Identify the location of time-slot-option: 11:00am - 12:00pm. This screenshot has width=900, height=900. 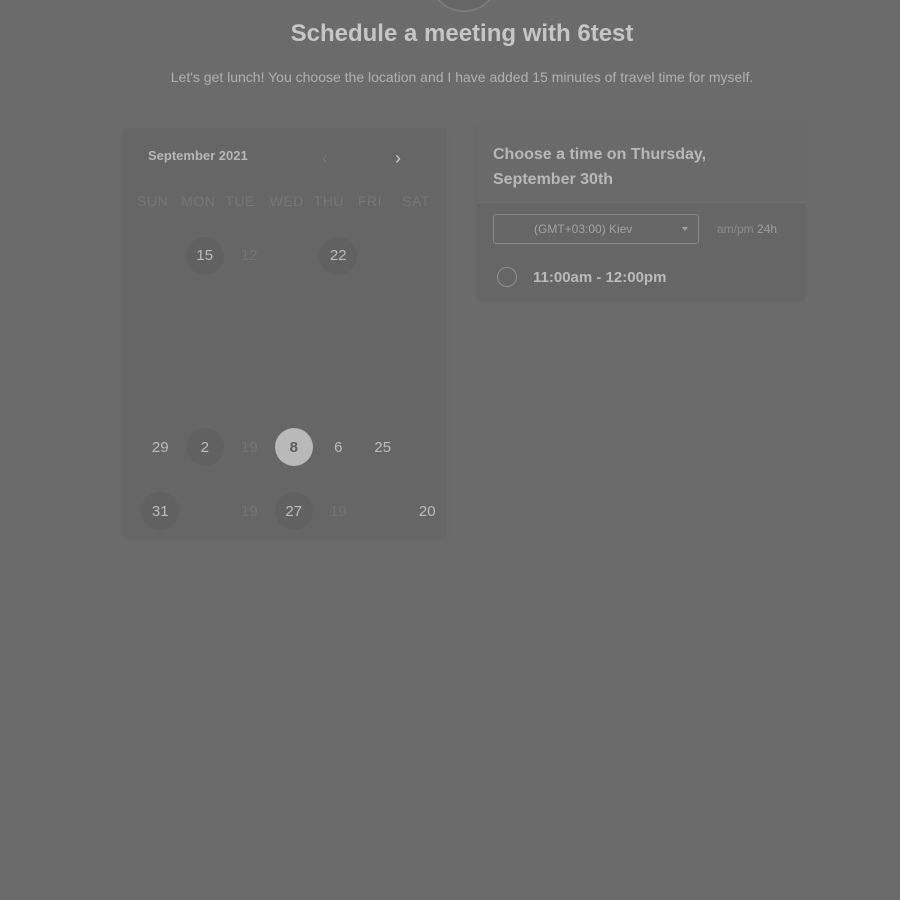
(581, 277).